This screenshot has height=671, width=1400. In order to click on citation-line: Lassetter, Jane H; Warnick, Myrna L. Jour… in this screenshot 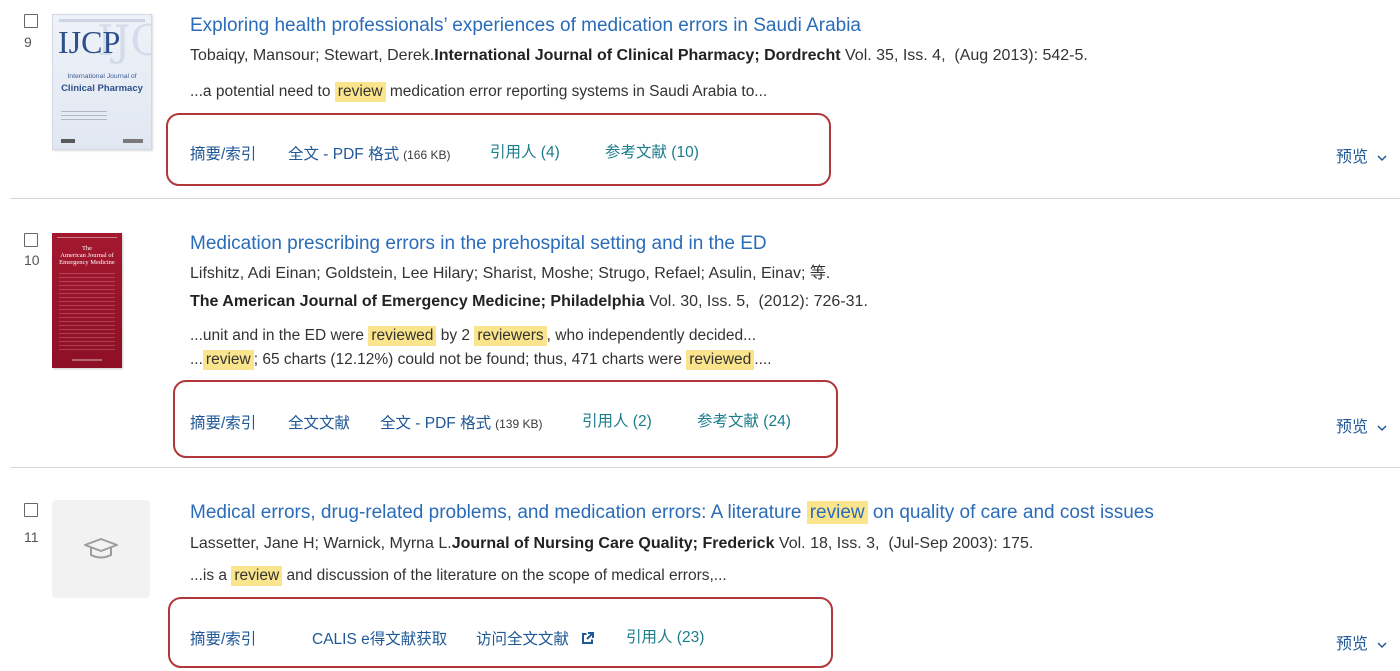, I will do `click(611, 544)`.